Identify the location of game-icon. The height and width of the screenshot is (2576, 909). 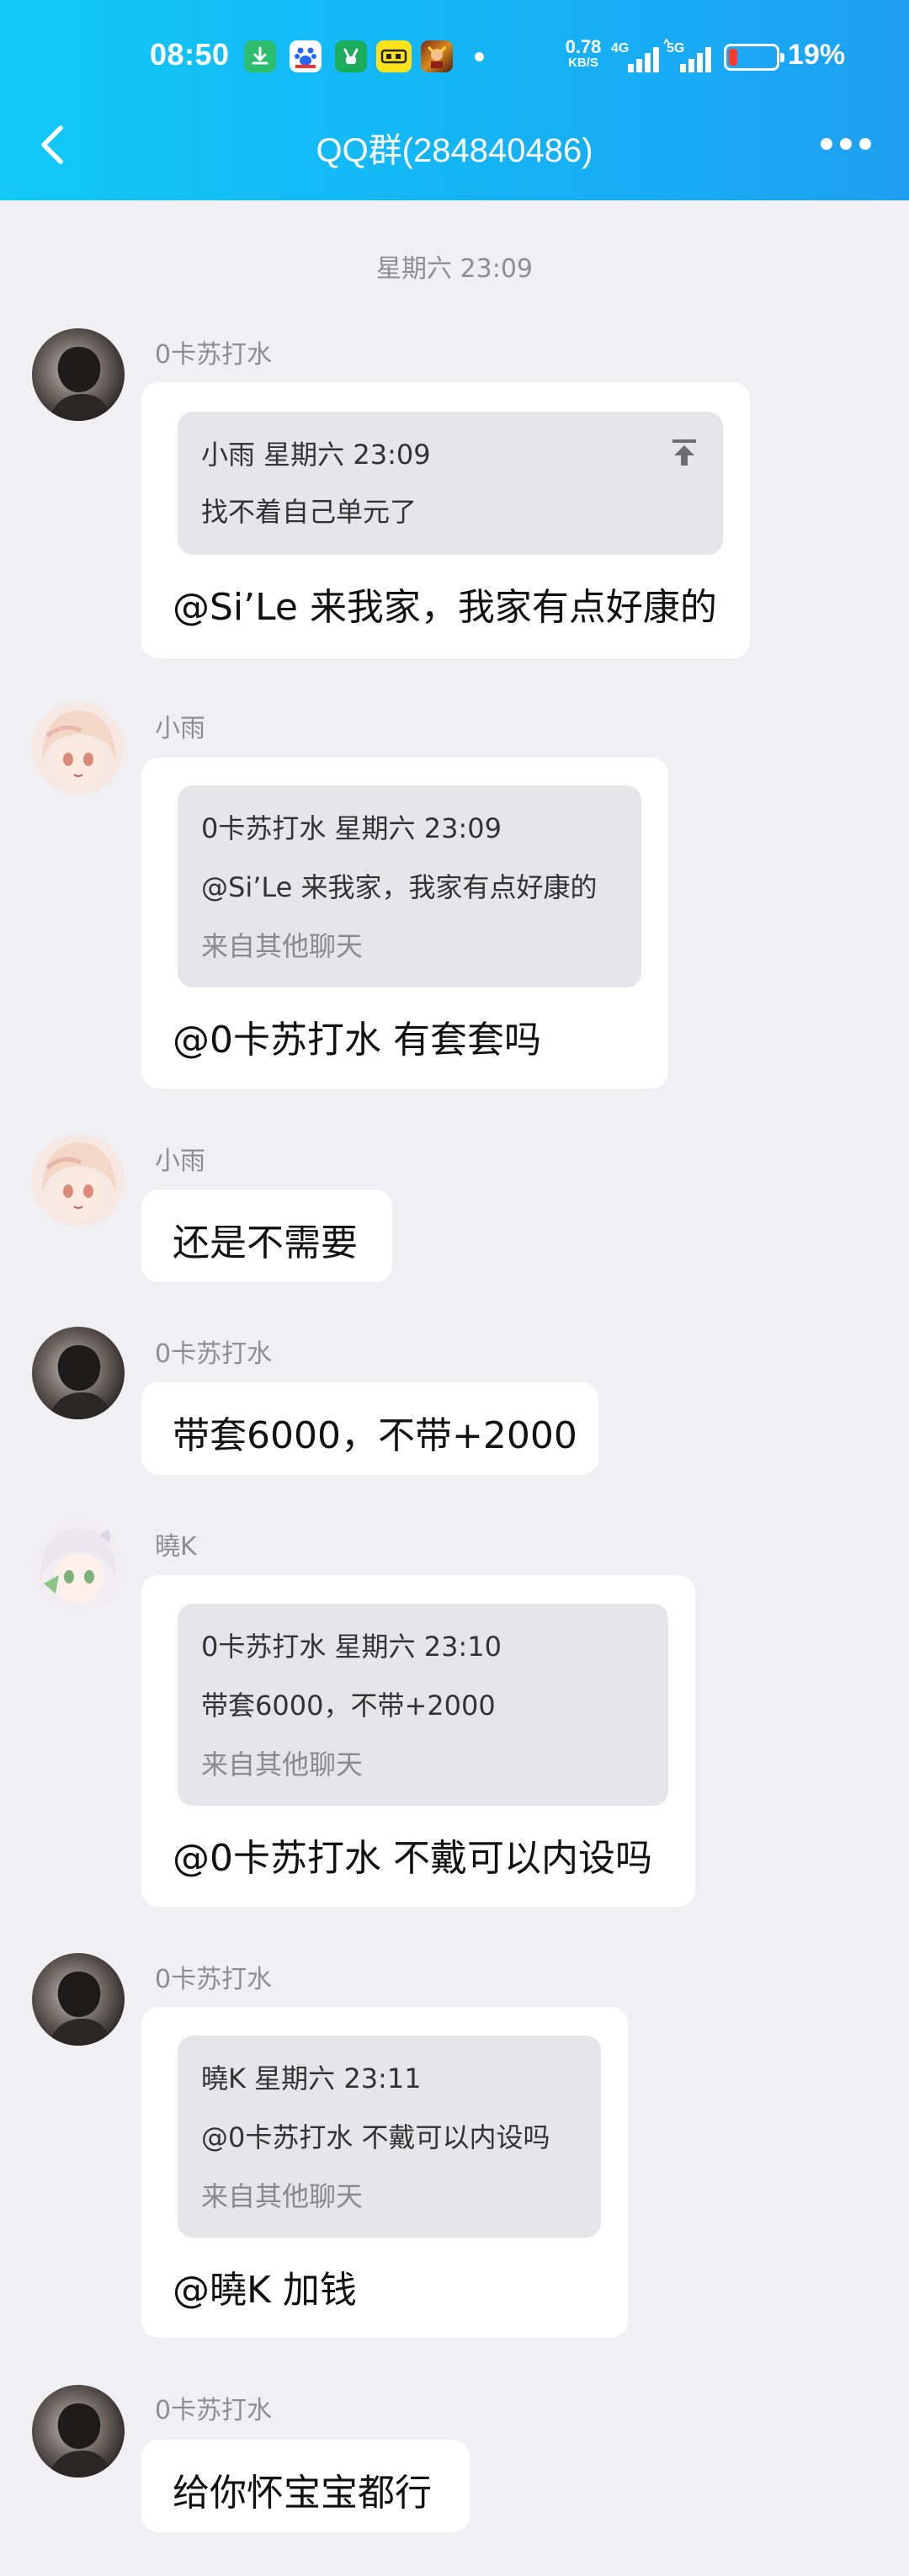
(351, 56).